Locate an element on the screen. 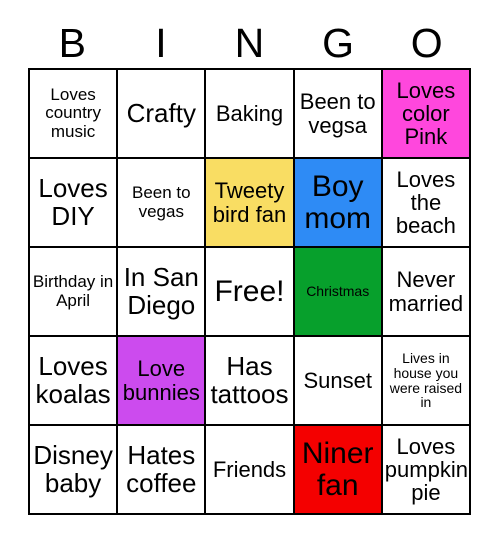 The image size is (500, 544). bingo-cell-label: Love bunnies is located at coordinates (161, 380).